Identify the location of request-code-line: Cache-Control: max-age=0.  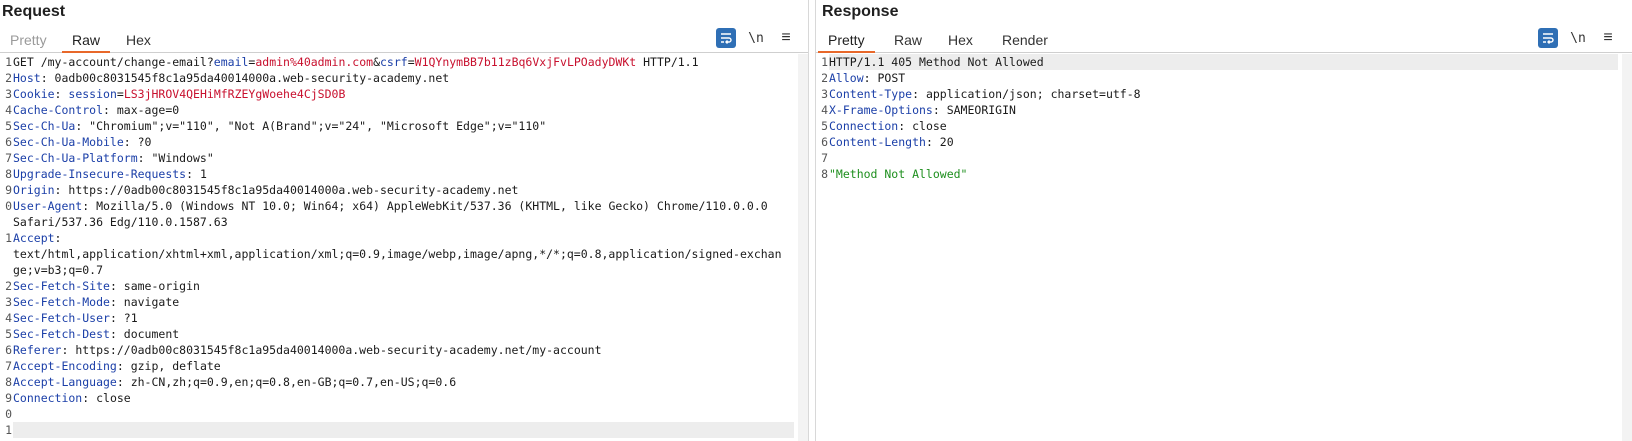
(403, 110).